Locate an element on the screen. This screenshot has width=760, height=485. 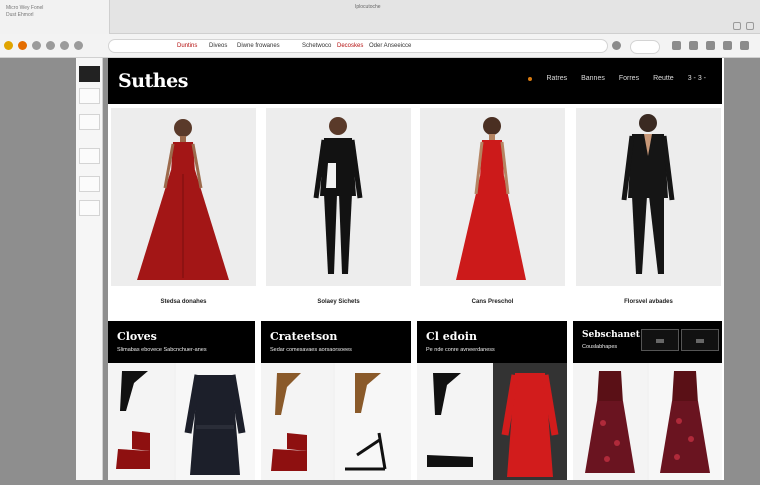
category-image-boots is located at coordinates (297, 421).